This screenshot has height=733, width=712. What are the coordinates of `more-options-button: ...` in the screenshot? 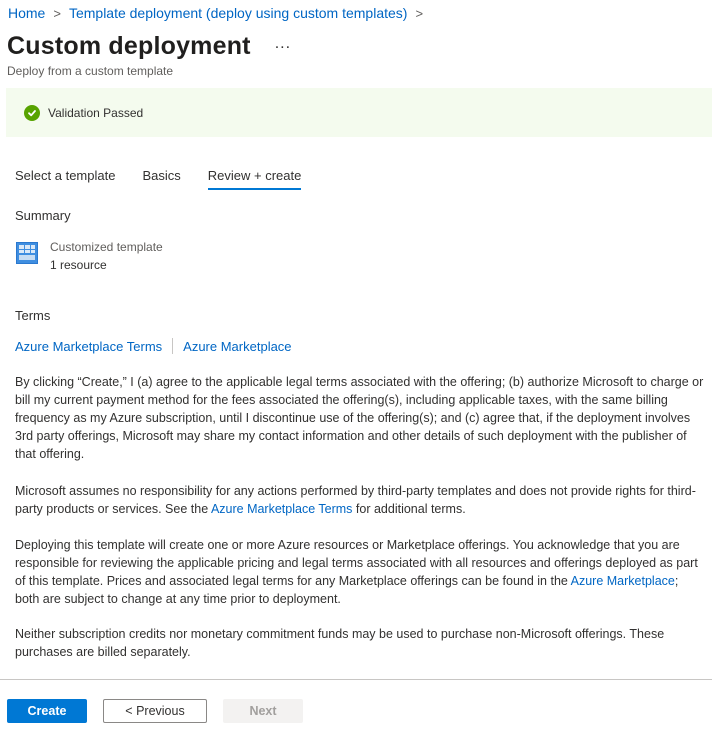 It's located at (283, 44).